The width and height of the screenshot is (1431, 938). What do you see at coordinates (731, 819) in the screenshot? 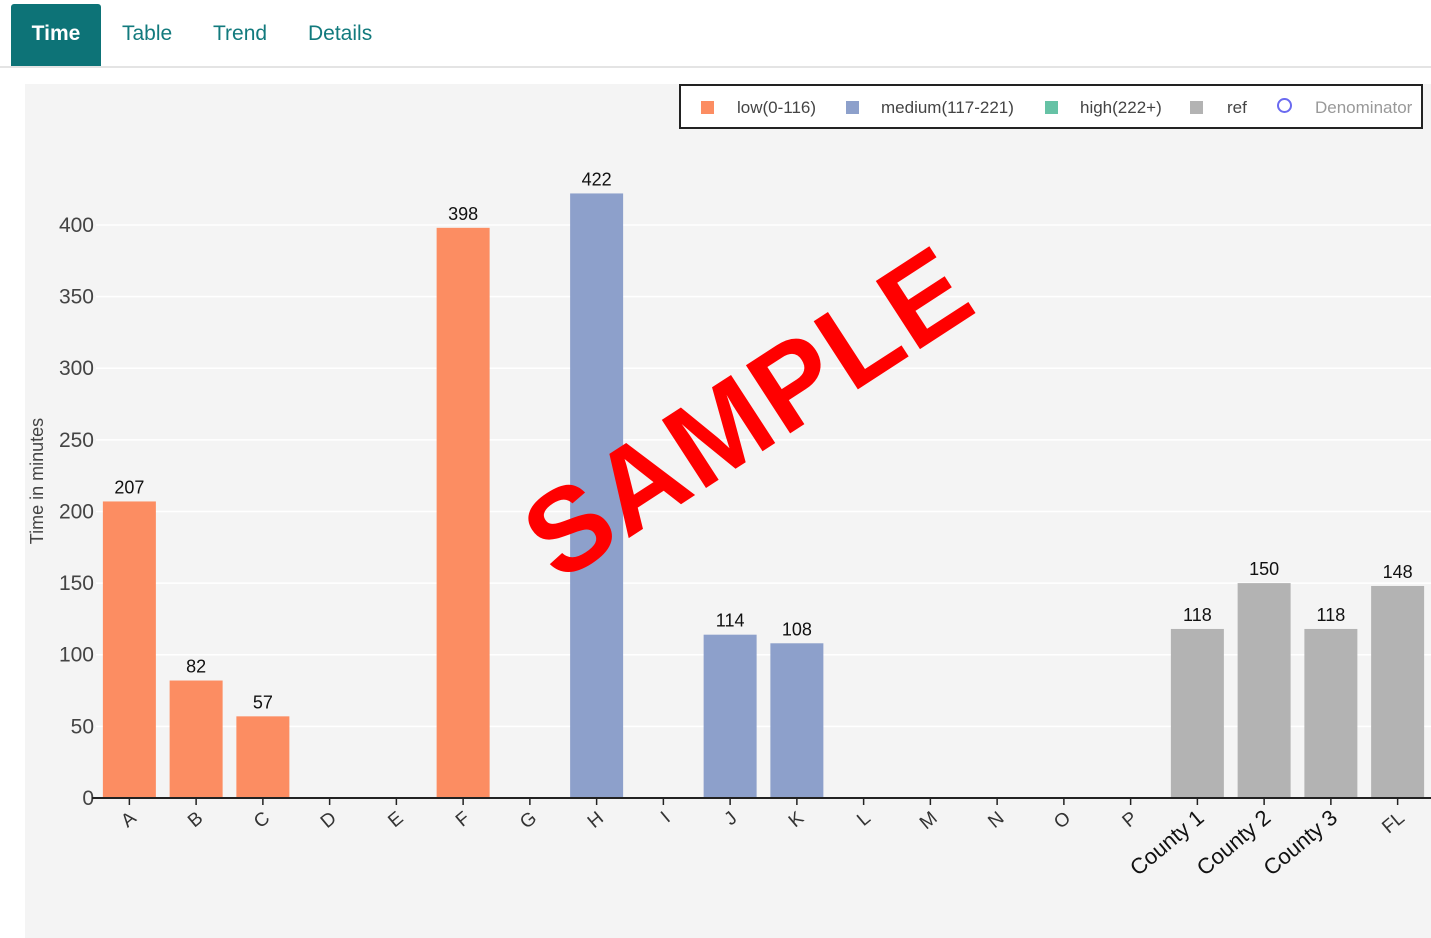
I see `x-tick-label: J` at bounding box center [731, 819].